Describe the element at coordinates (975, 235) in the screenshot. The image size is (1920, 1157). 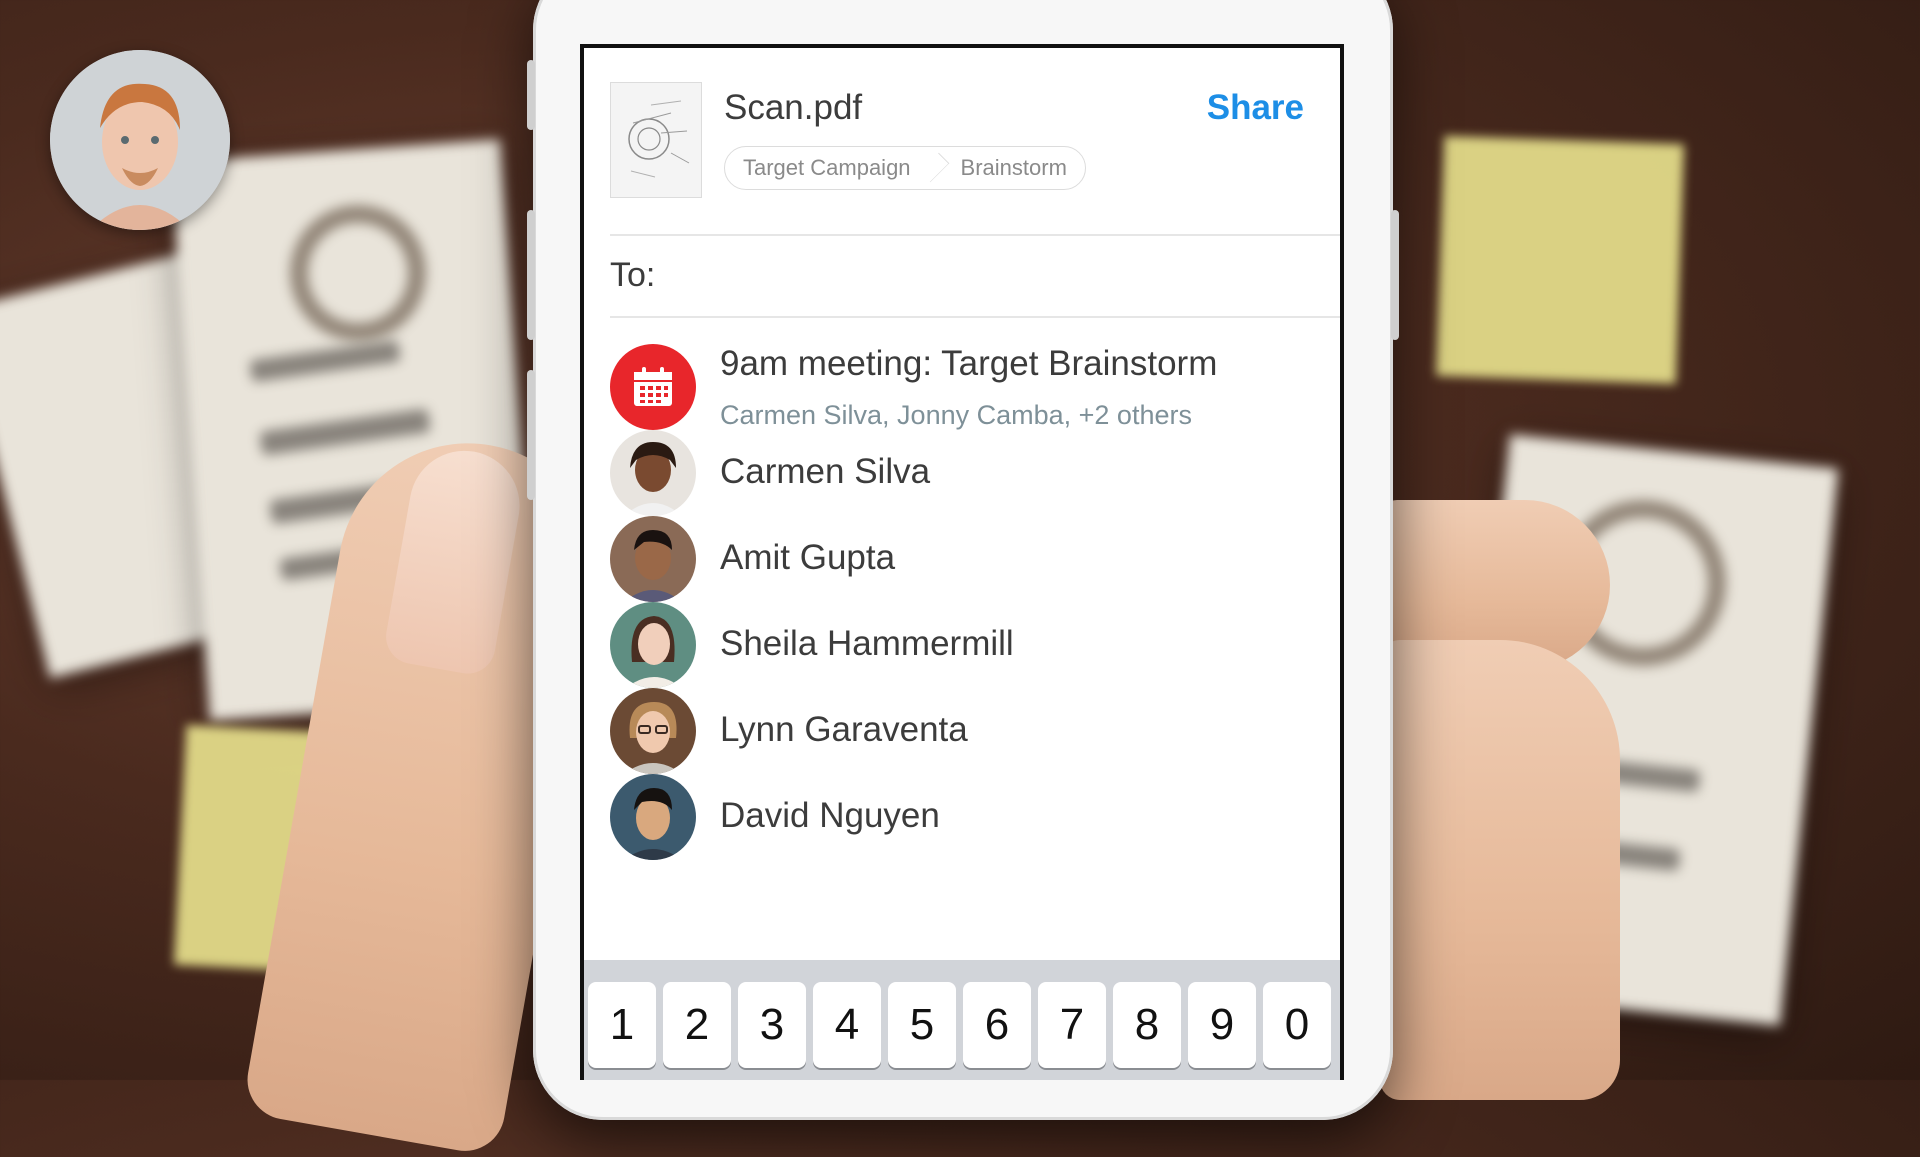
I see `header-divider` at that location.